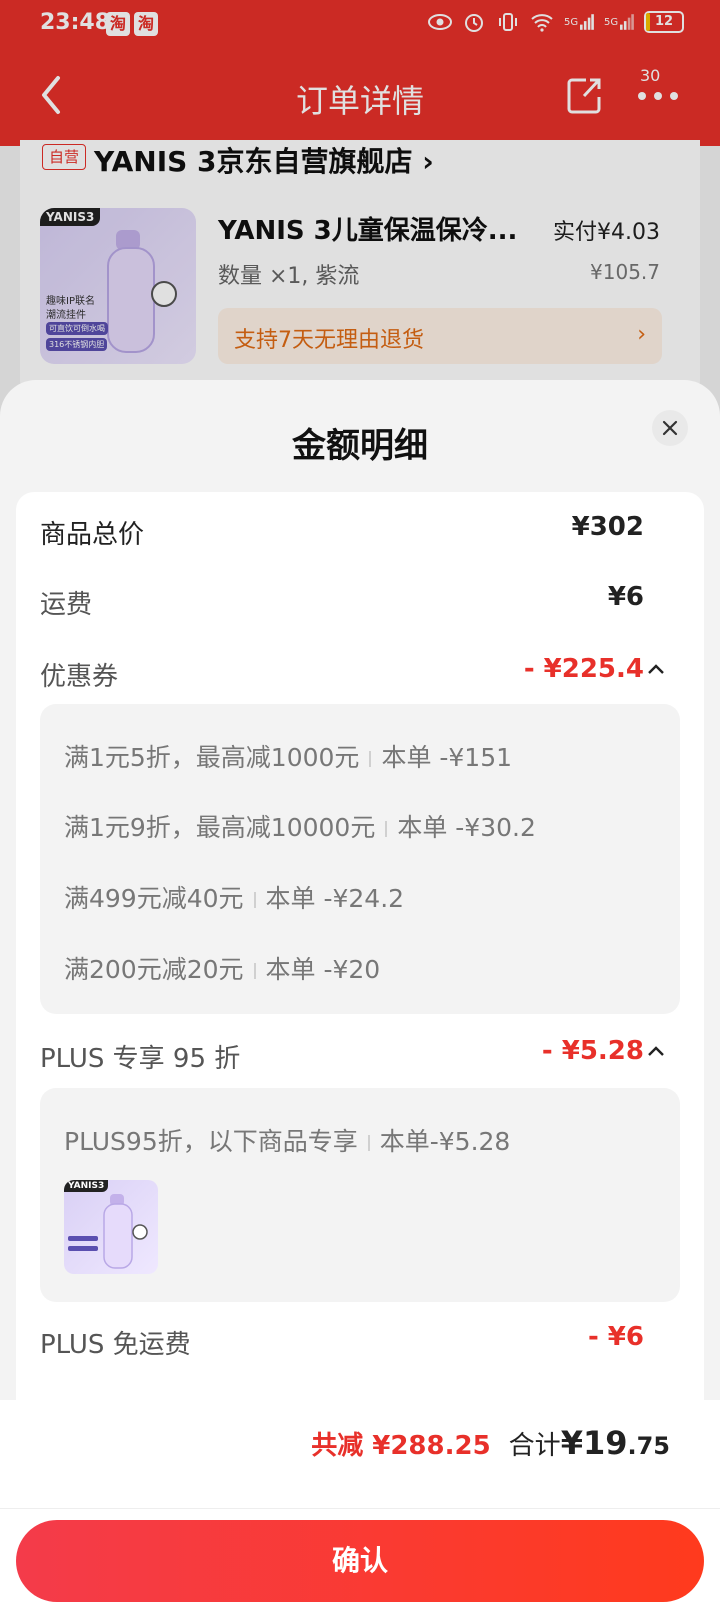 This screenshot has width=720, height=1612. I want to click on plus-detail-line: PLUS95折，以下商品专享 本单-¥5.28, so click(287, 1141).